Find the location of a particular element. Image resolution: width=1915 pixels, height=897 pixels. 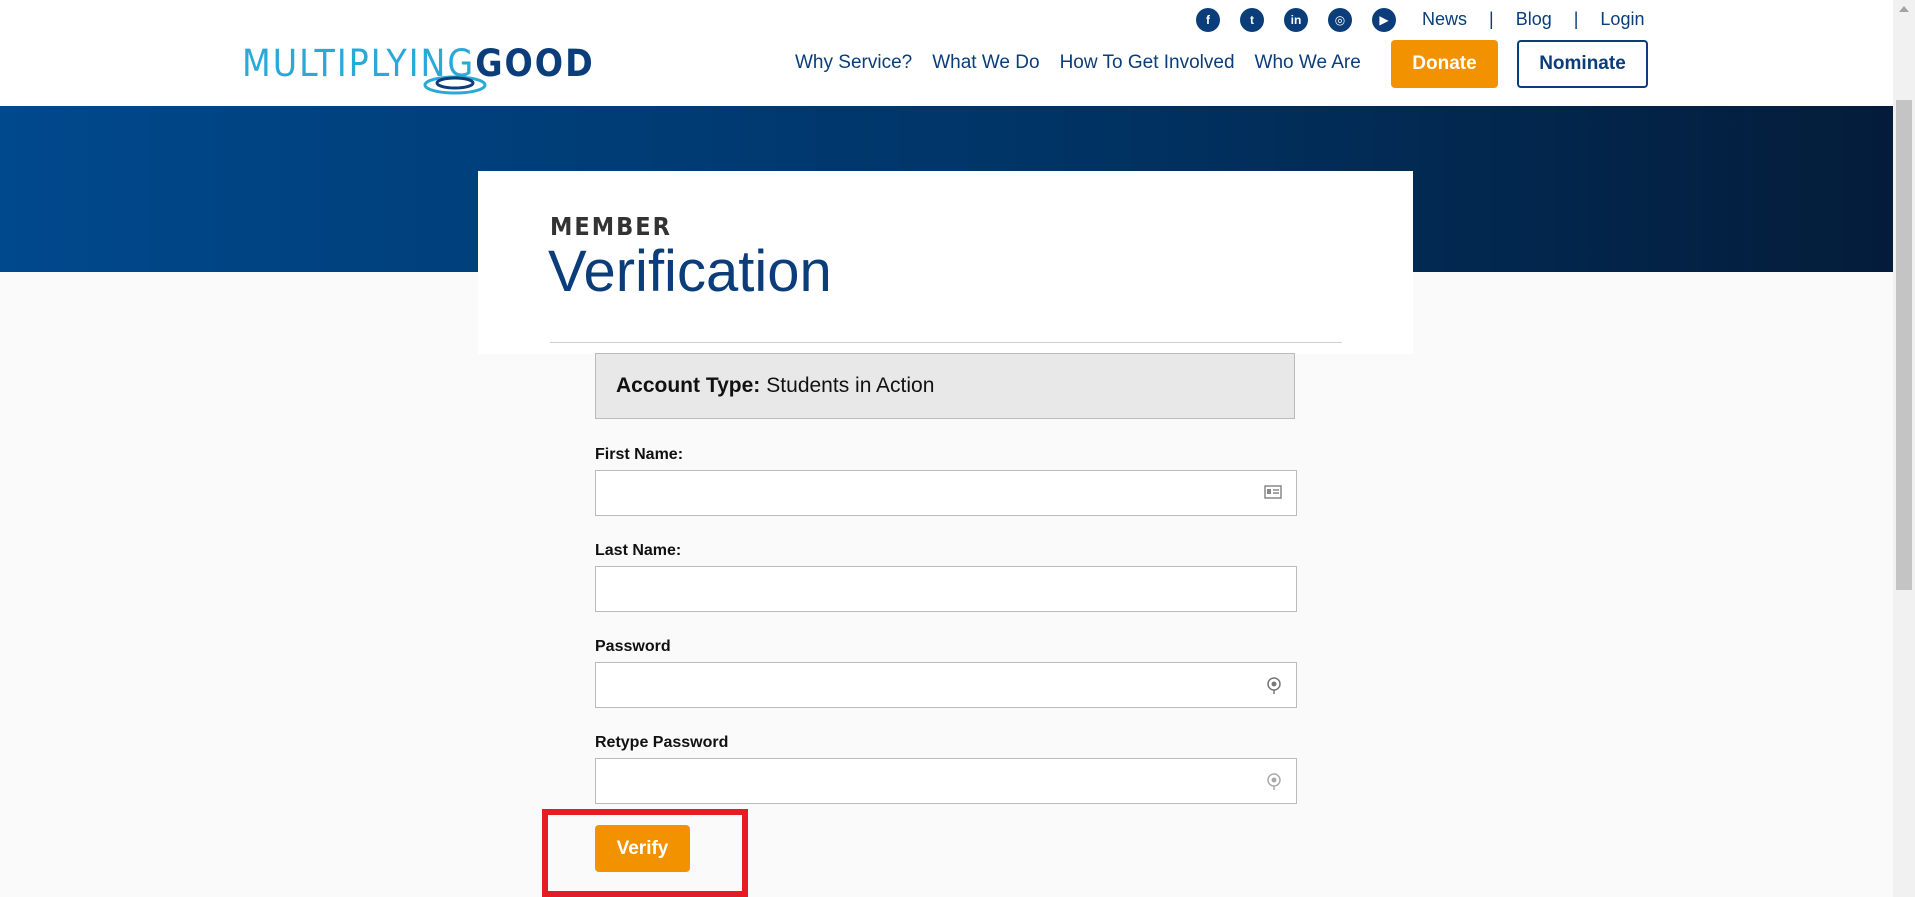

linkedin-icon: in is located at coordinates (1296, 20).